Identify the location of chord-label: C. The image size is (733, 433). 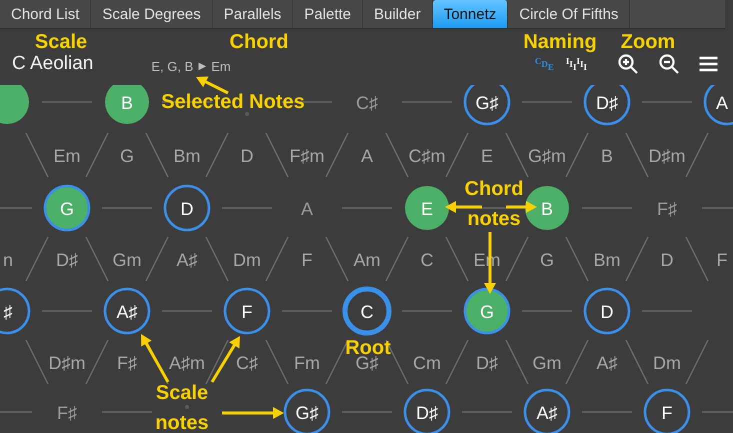
(427, 260).